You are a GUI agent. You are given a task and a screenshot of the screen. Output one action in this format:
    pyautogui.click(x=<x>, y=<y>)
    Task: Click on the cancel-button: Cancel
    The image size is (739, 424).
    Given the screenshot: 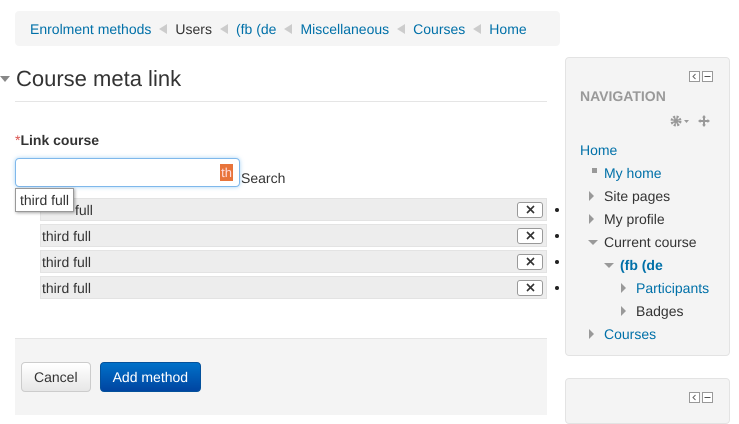 What is the action you would take?
    pyautogui.click(x=56, y=377)
    